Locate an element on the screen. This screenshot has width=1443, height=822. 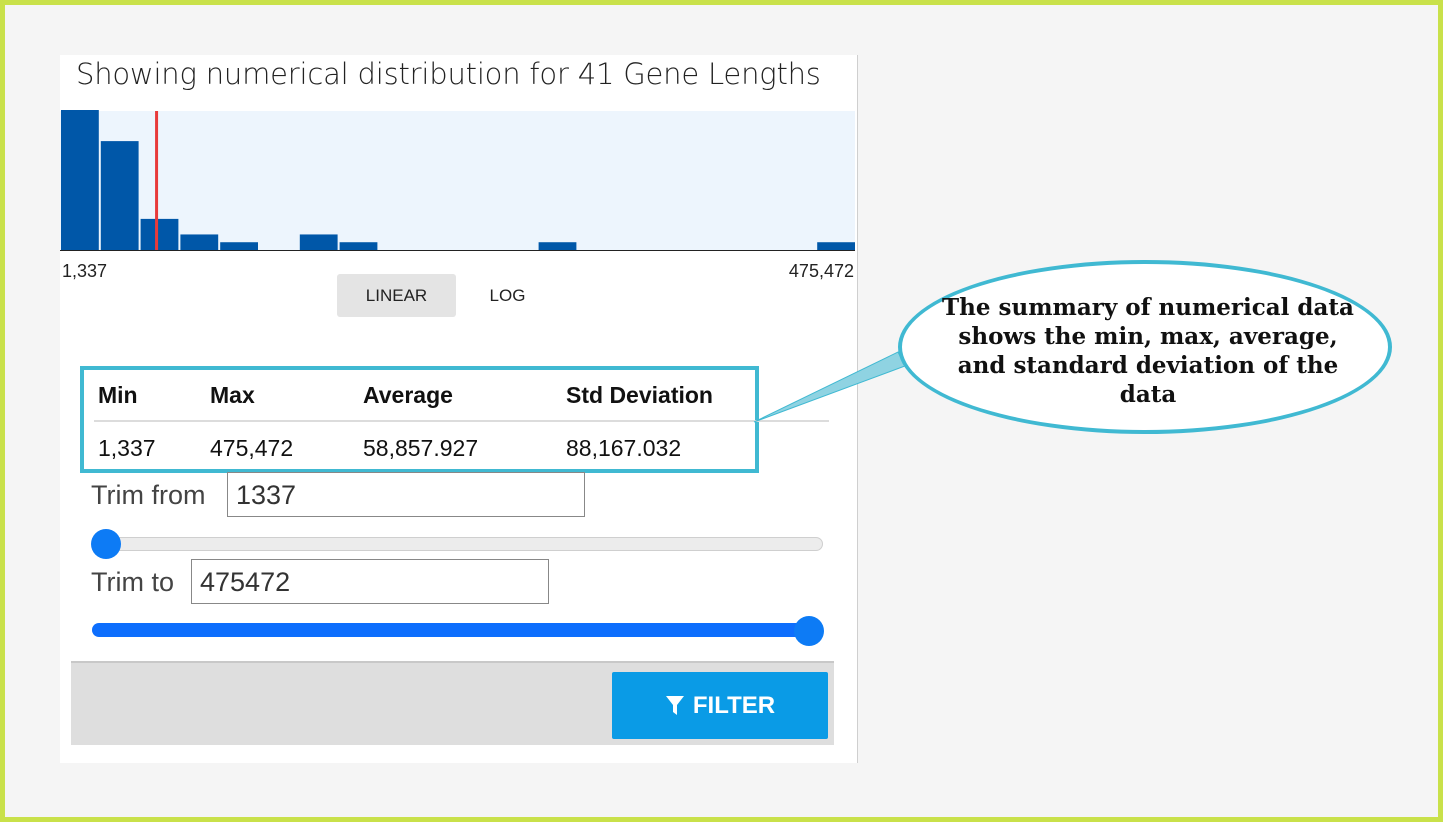
trim-to-label: Trim to is located at coordinates (132, 582).